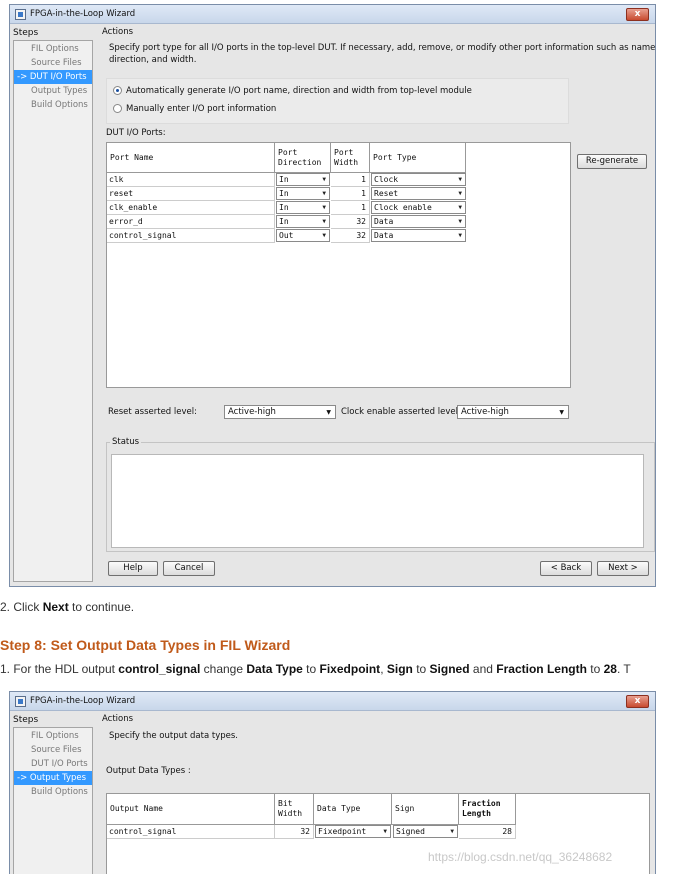 The image size is (682, 874). I want to click on radio-manual-entry, so click(117, 108).